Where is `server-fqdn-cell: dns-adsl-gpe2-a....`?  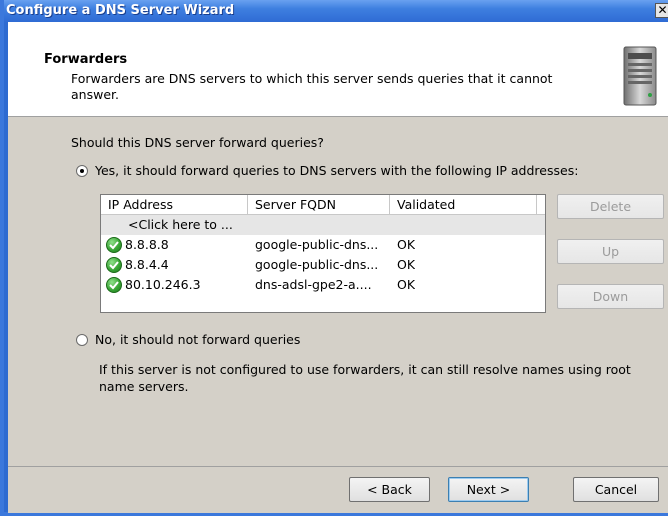
server-fqdn-cell: dns-adsl-gpe2-a.... is located at coordinates (313, 284).